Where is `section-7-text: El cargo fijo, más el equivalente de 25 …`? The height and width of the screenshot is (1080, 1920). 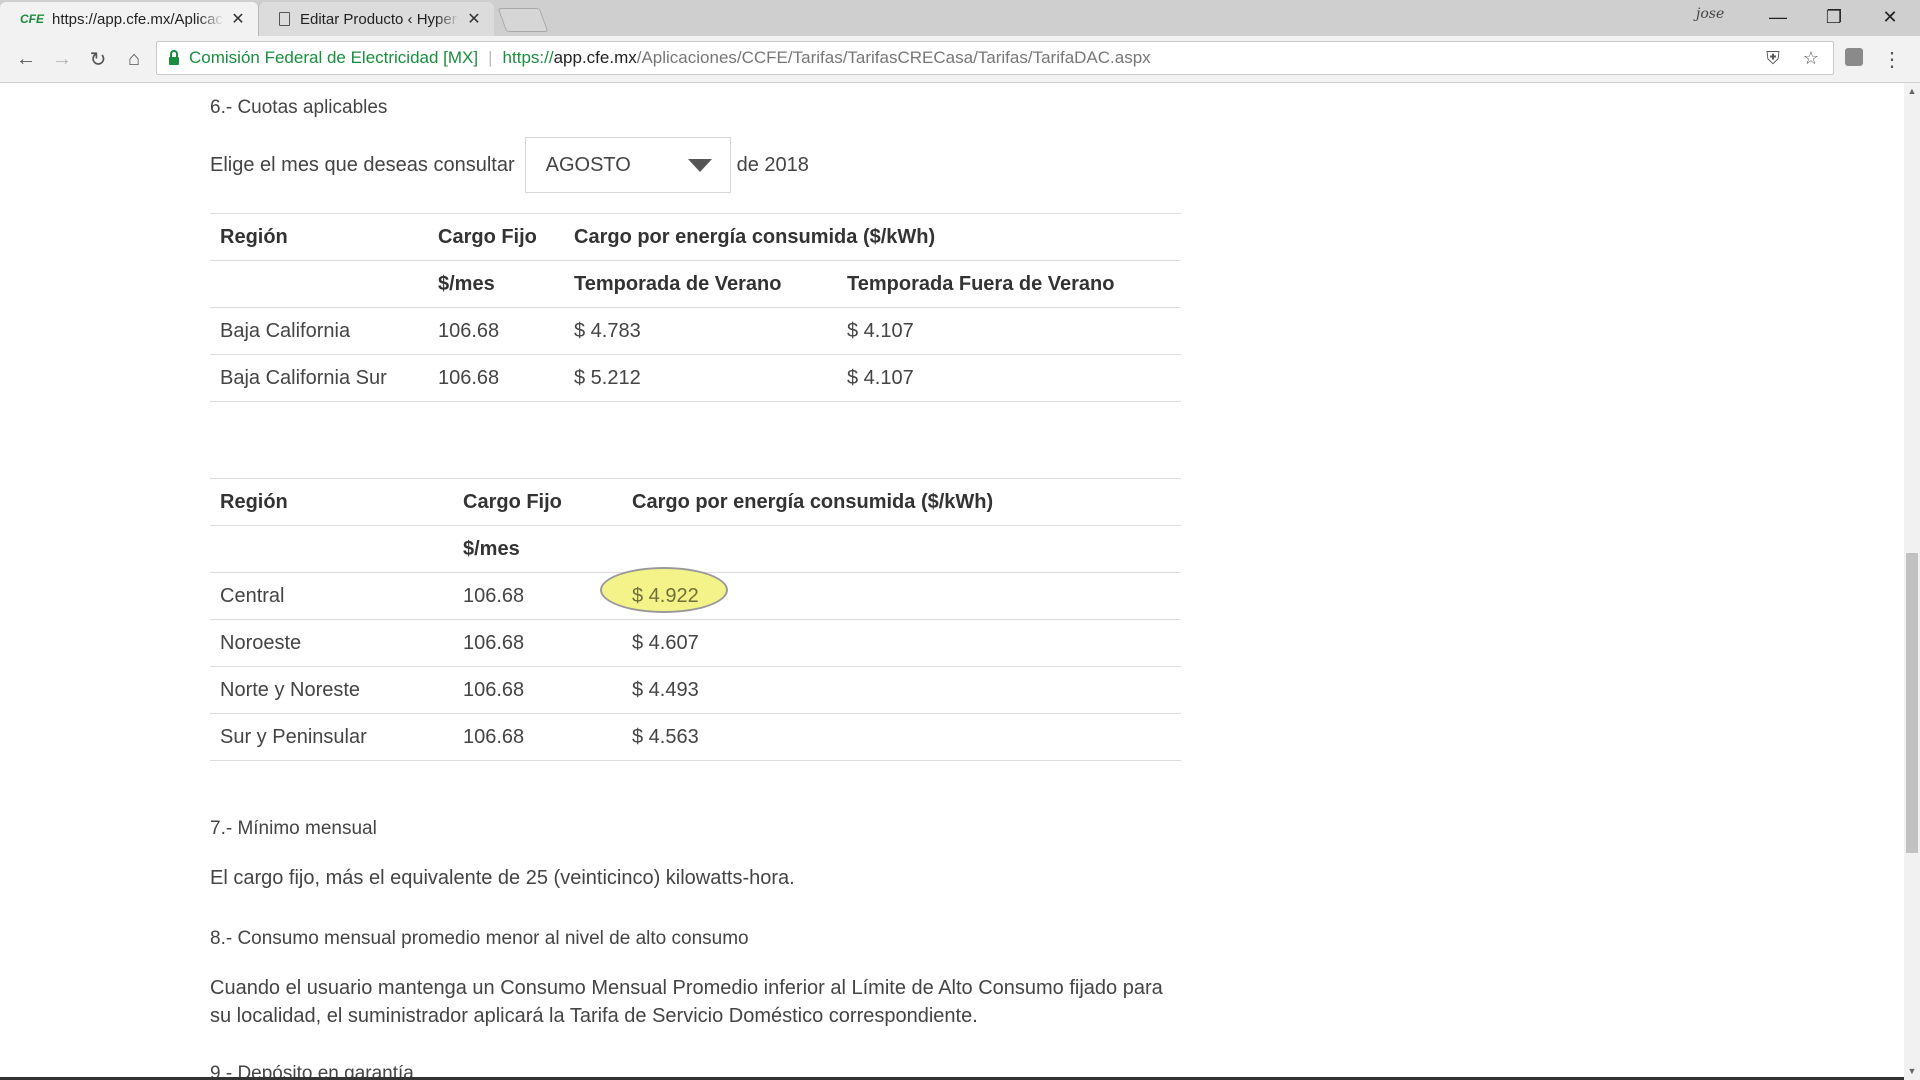 section-7-text: El cargo fijo, más el equivalente de 25 … is located at coordinates (502, 878).